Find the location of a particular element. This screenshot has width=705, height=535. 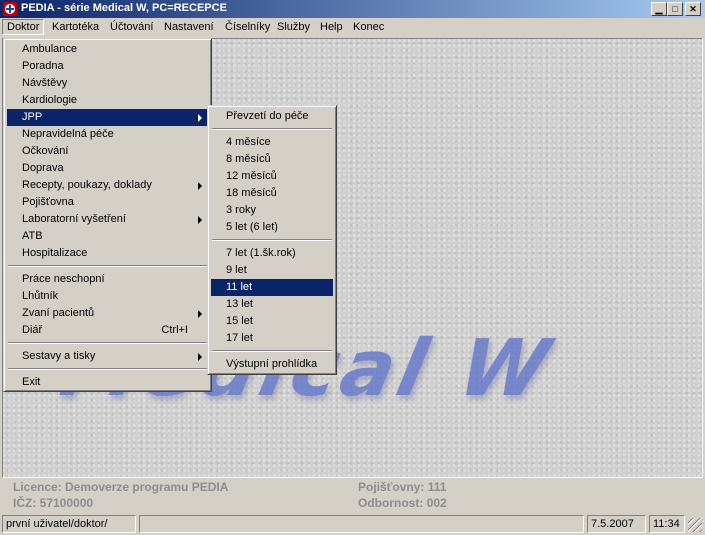

menu-item-hospitalizace: Hospitalizace is located at coordinates (107, 253).